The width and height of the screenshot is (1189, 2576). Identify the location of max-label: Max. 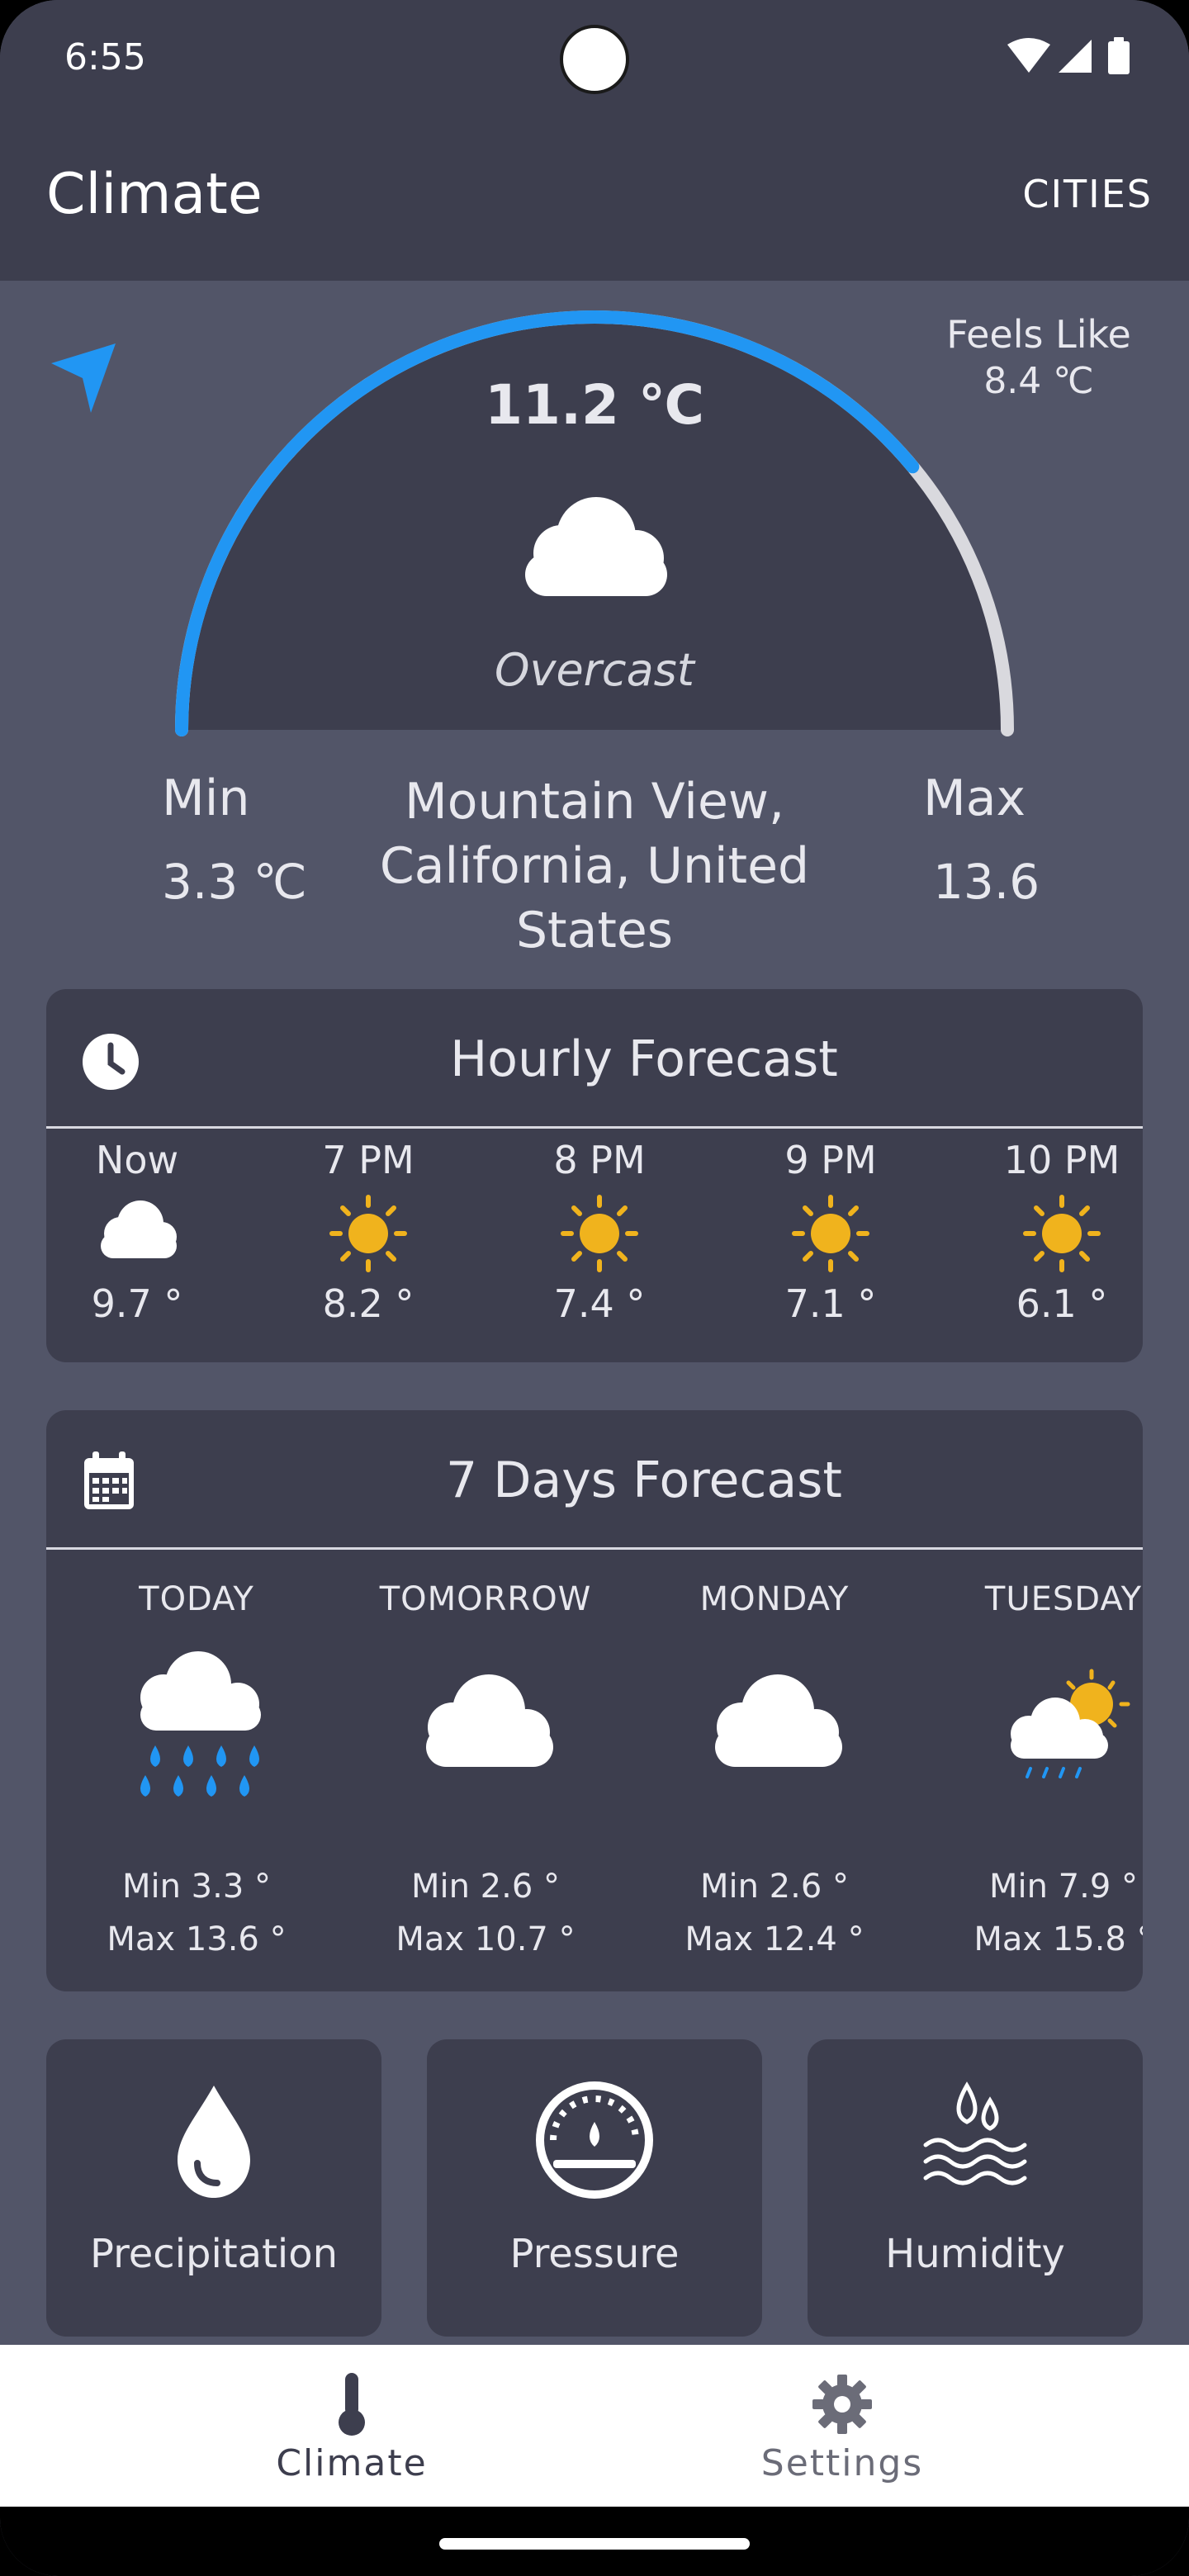
(974, 798).